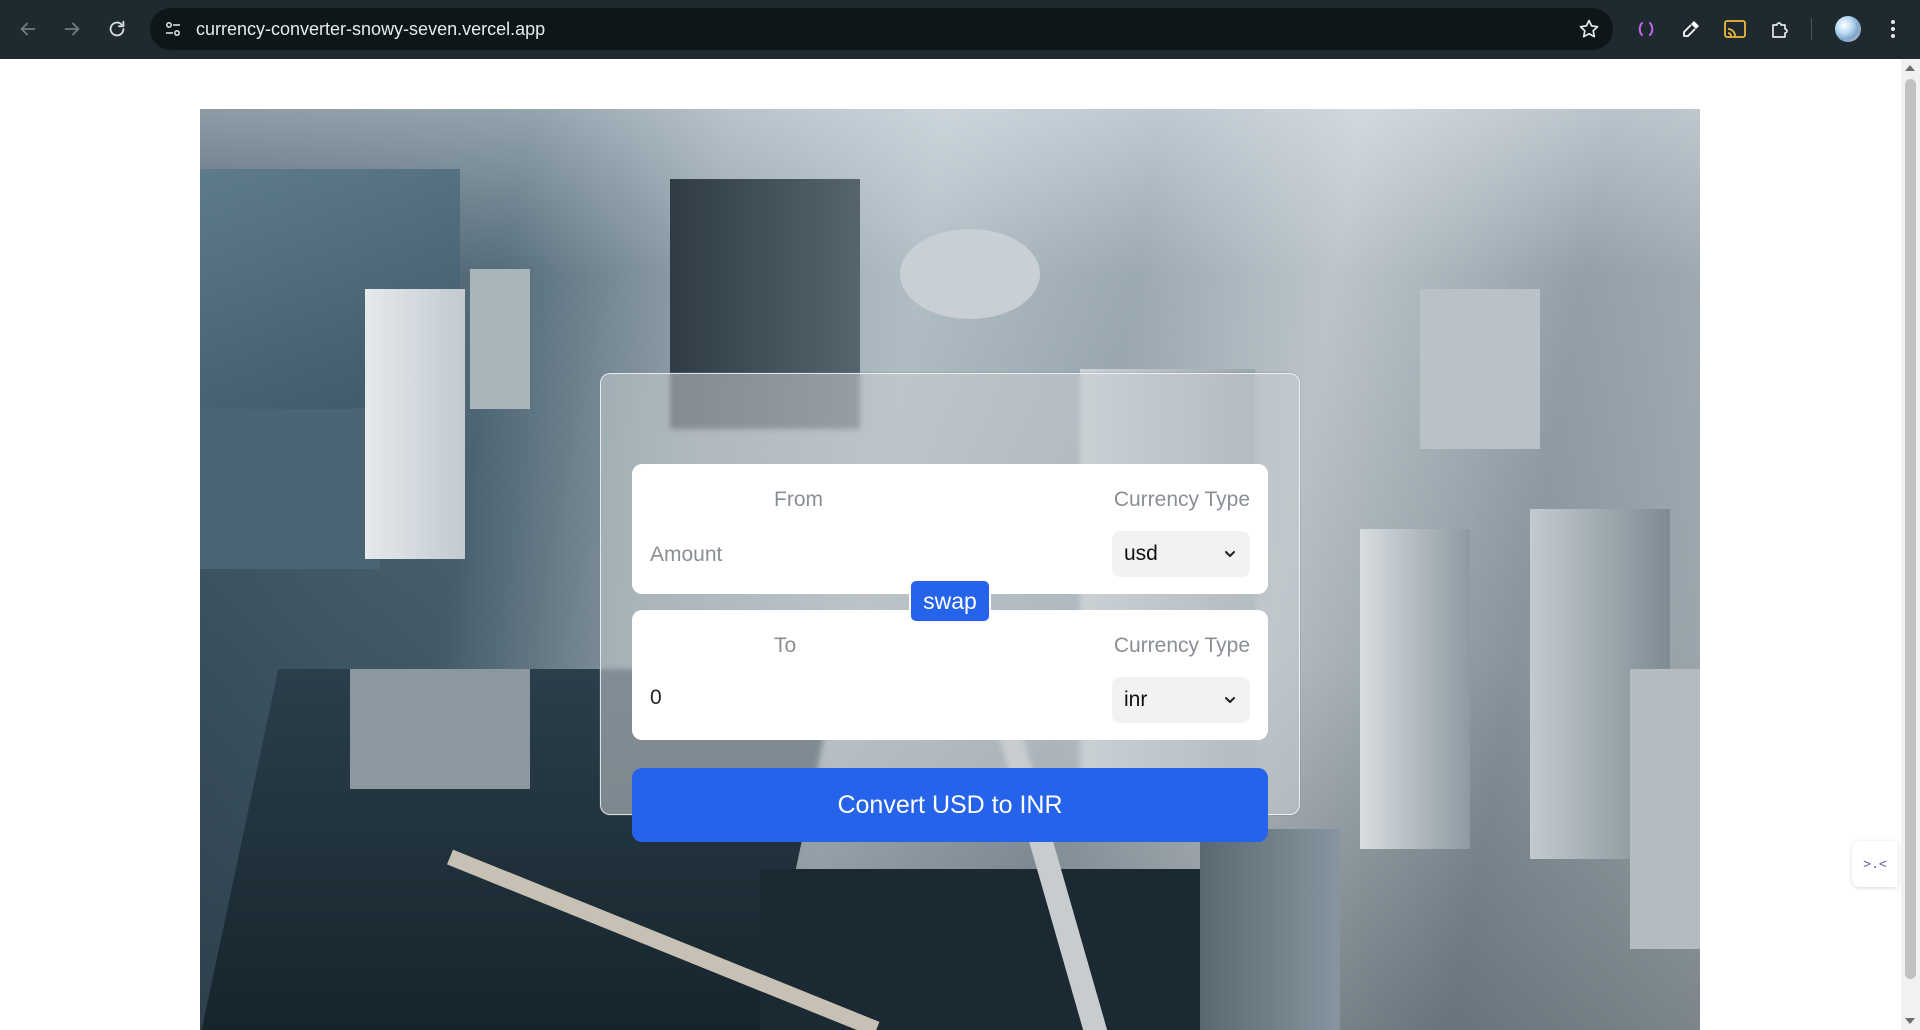 The image size is (1920, 1030). I want to click on swap-button: swap, so click(950, 601).